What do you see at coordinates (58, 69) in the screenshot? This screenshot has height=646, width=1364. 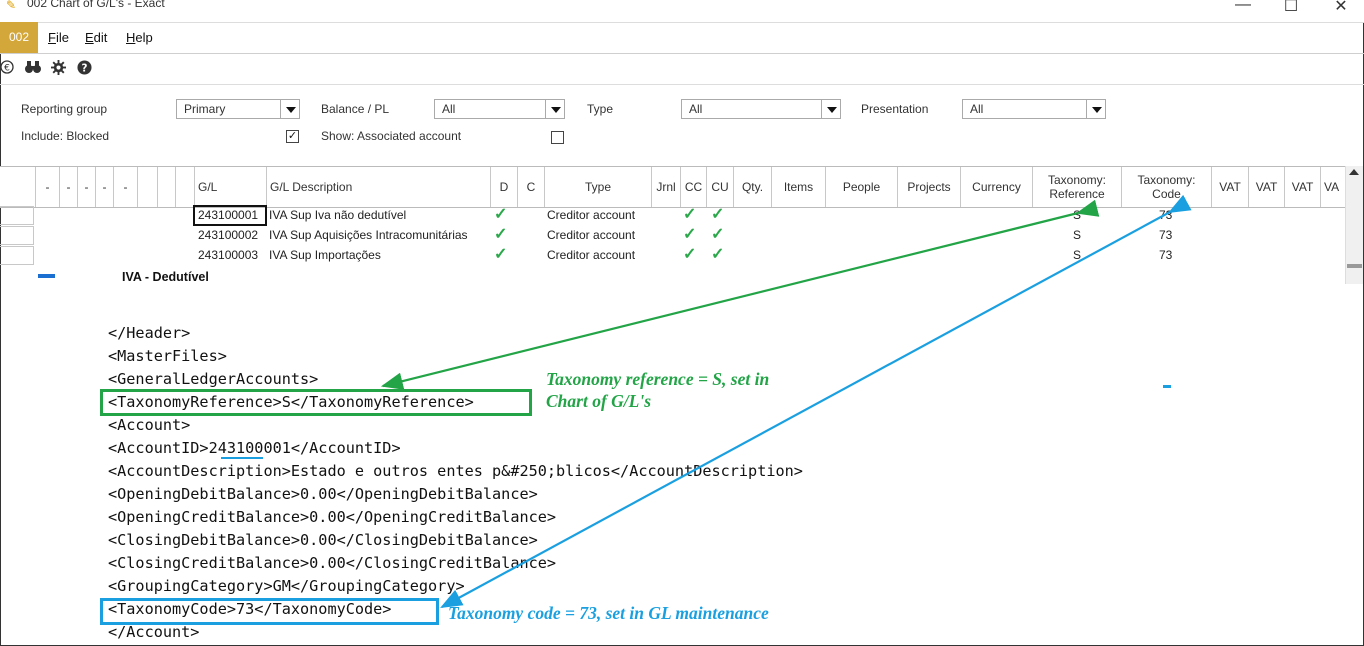 I see `gear-icon` at bounding box center [58, 69].